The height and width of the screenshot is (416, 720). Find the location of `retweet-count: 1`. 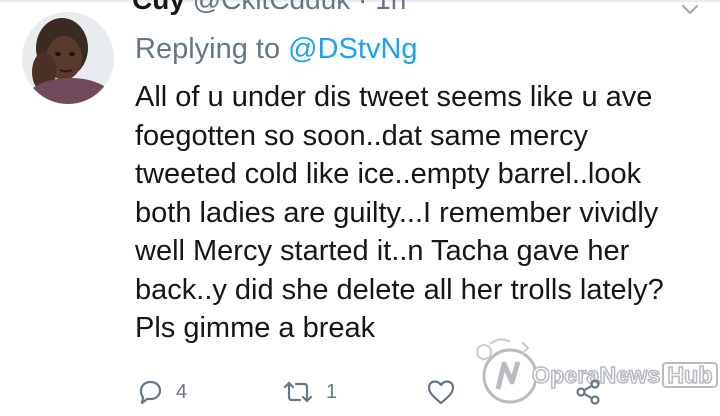

retweet-count: 1 is located at coordinates (332, 391).